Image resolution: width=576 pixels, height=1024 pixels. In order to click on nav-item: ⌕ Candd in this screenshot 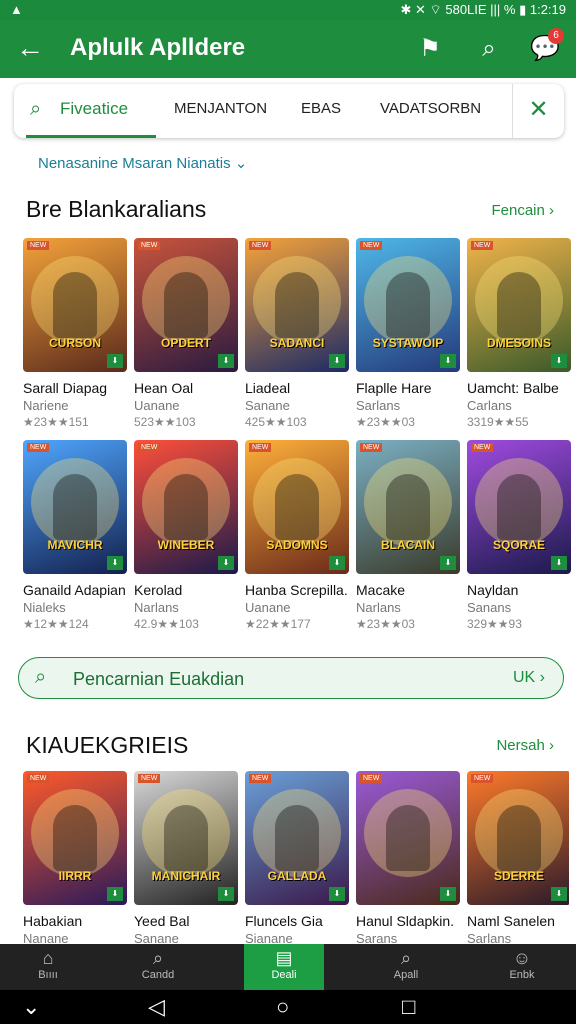, I will do `click(158, 967)`.